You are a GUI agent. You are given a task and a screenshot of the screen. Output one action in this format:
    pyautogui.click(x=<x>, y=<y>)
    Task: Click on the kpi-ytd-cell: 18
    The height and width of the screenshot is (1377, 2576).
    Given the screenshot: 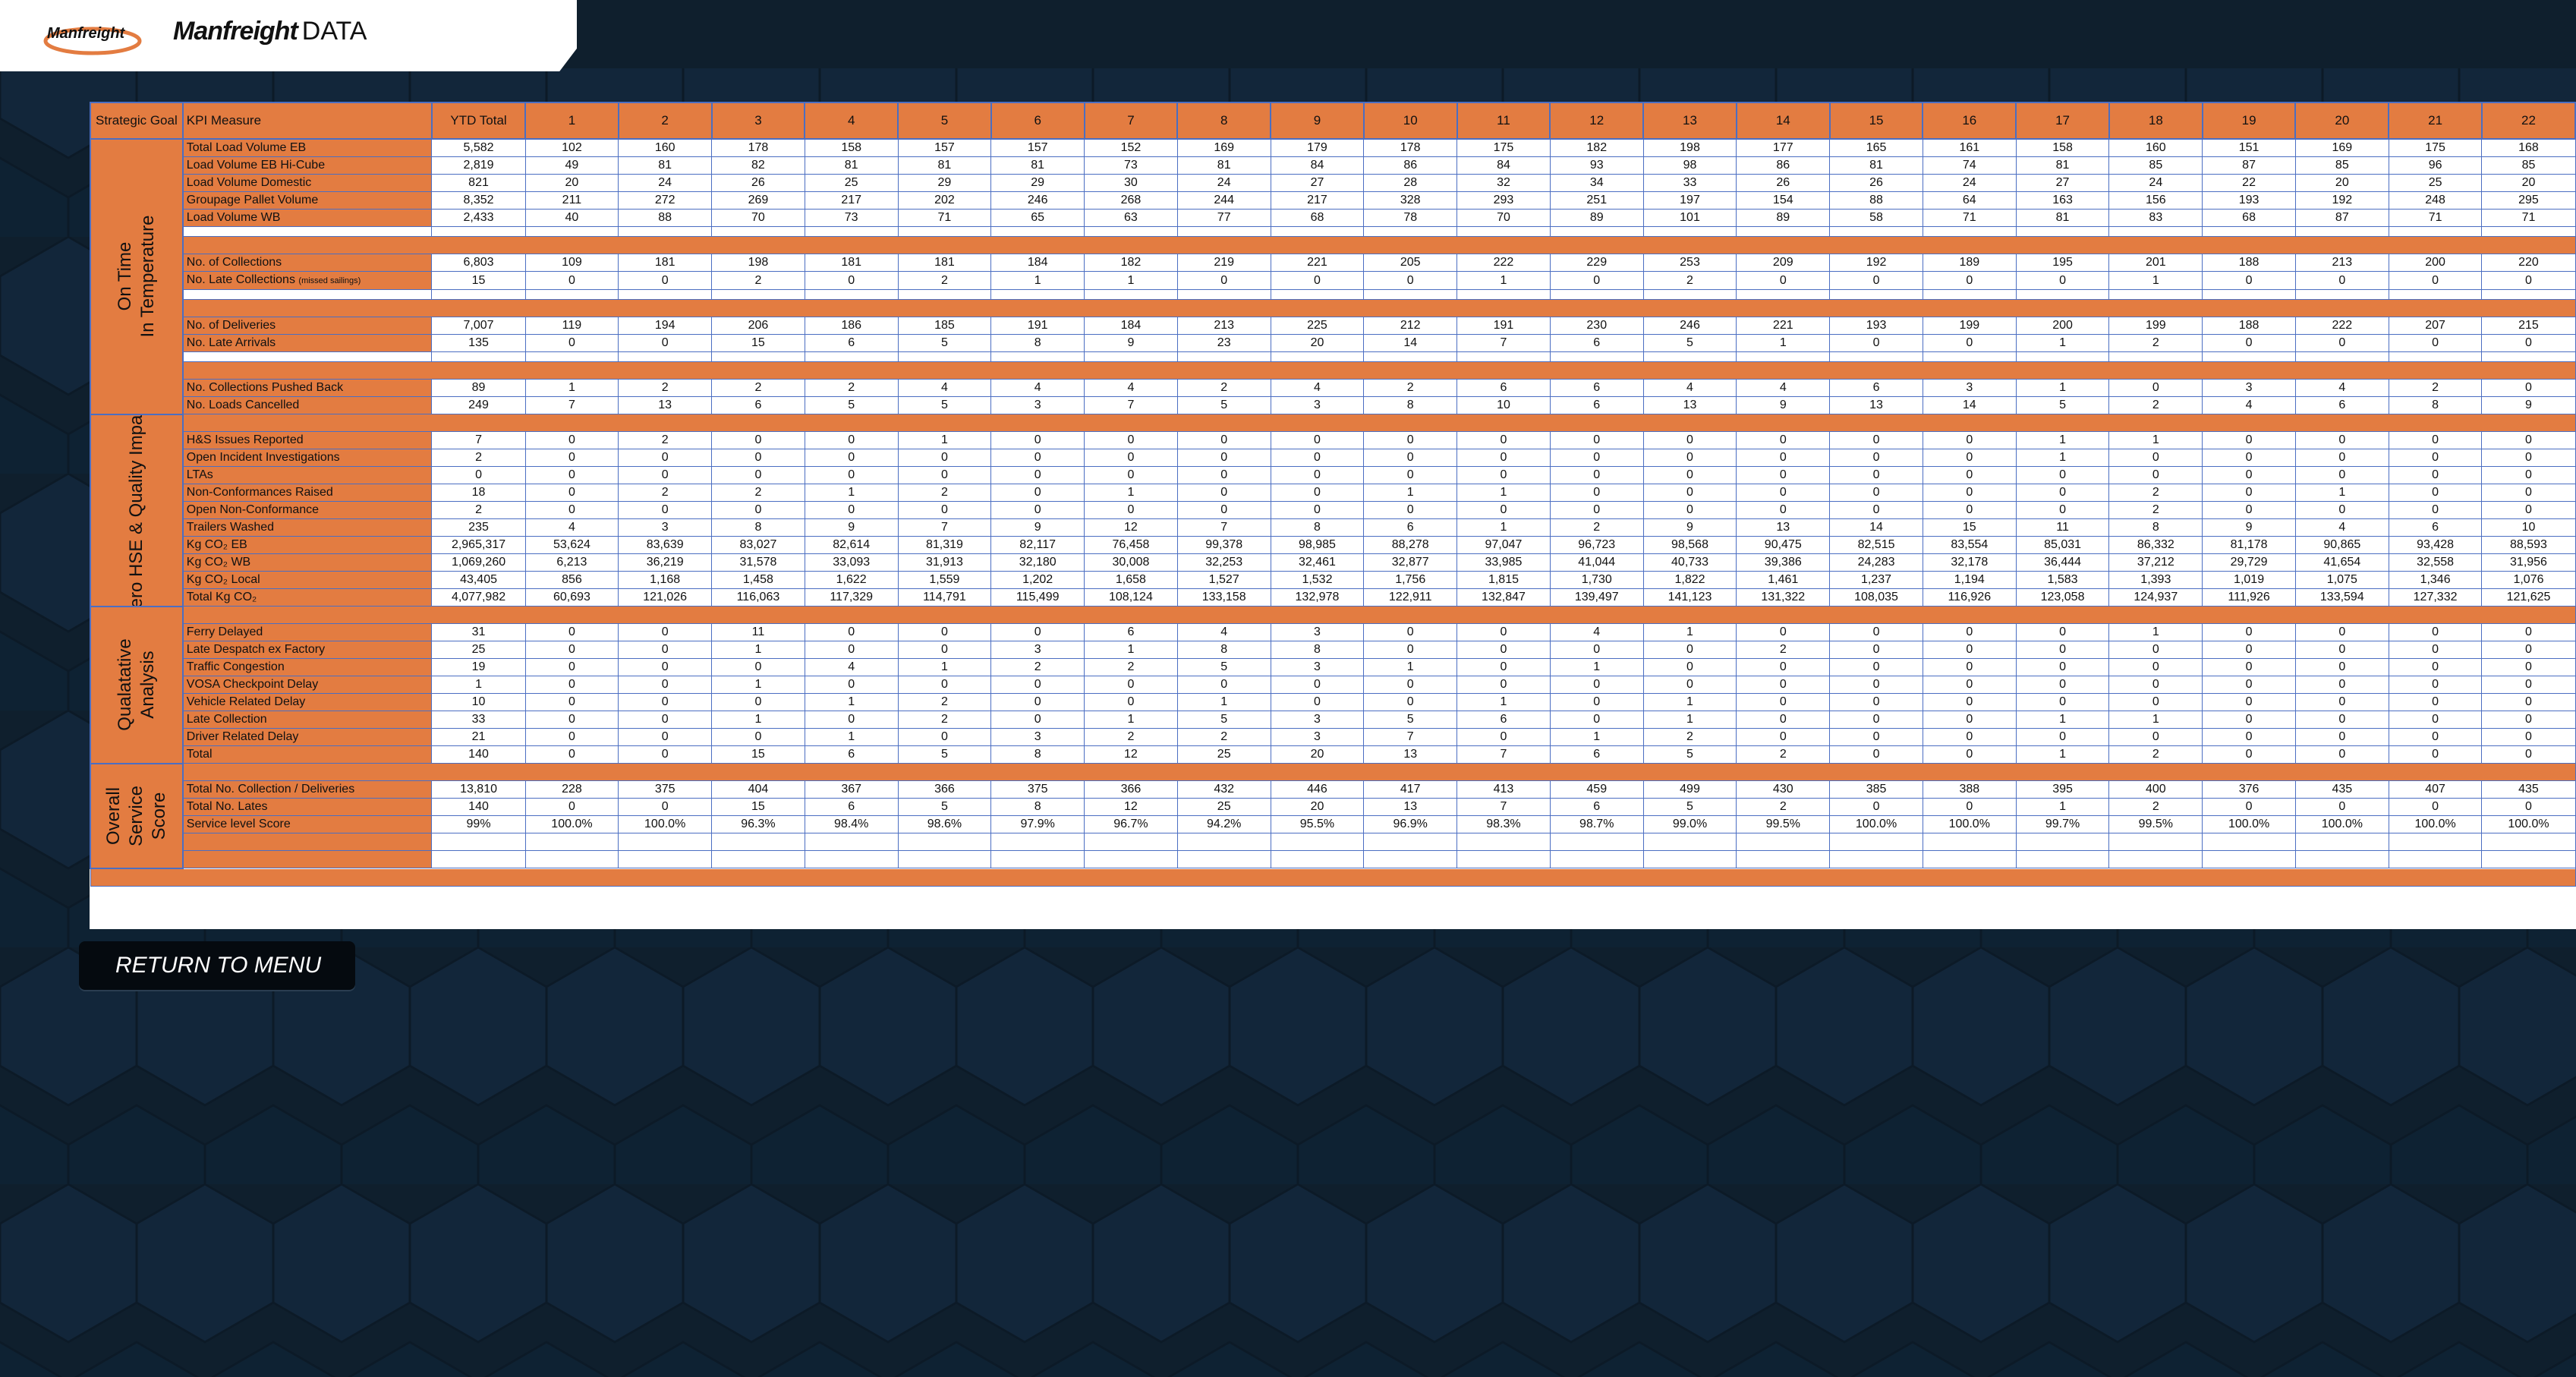 What is the action you would take?
    pyautogui.click(x=478, y=493)
    